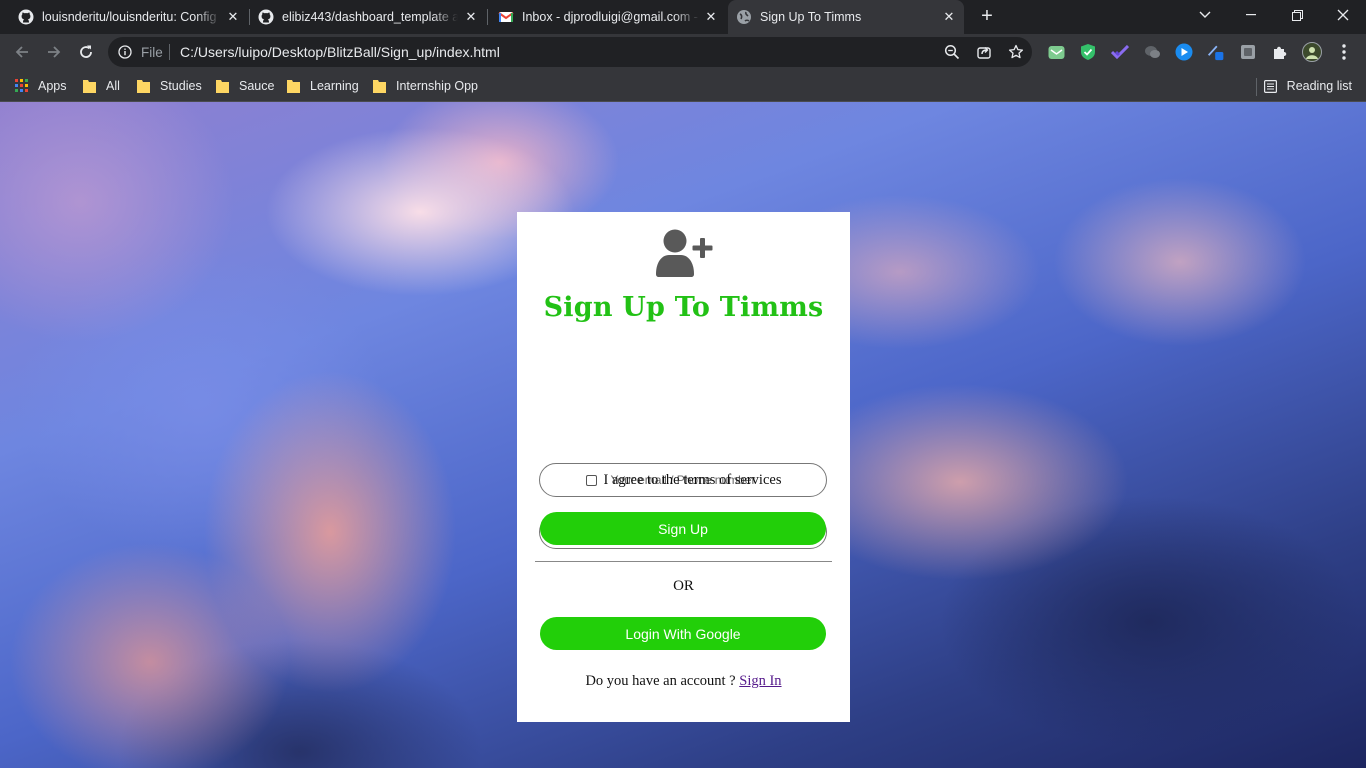  I want to click on chevron-down-icon, so click(1205, 14).